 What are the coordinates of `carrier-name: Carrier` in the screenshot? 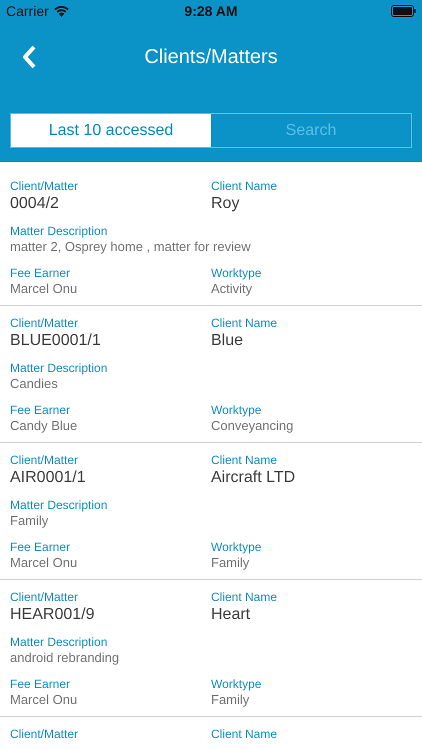 It's located at (27, 11).